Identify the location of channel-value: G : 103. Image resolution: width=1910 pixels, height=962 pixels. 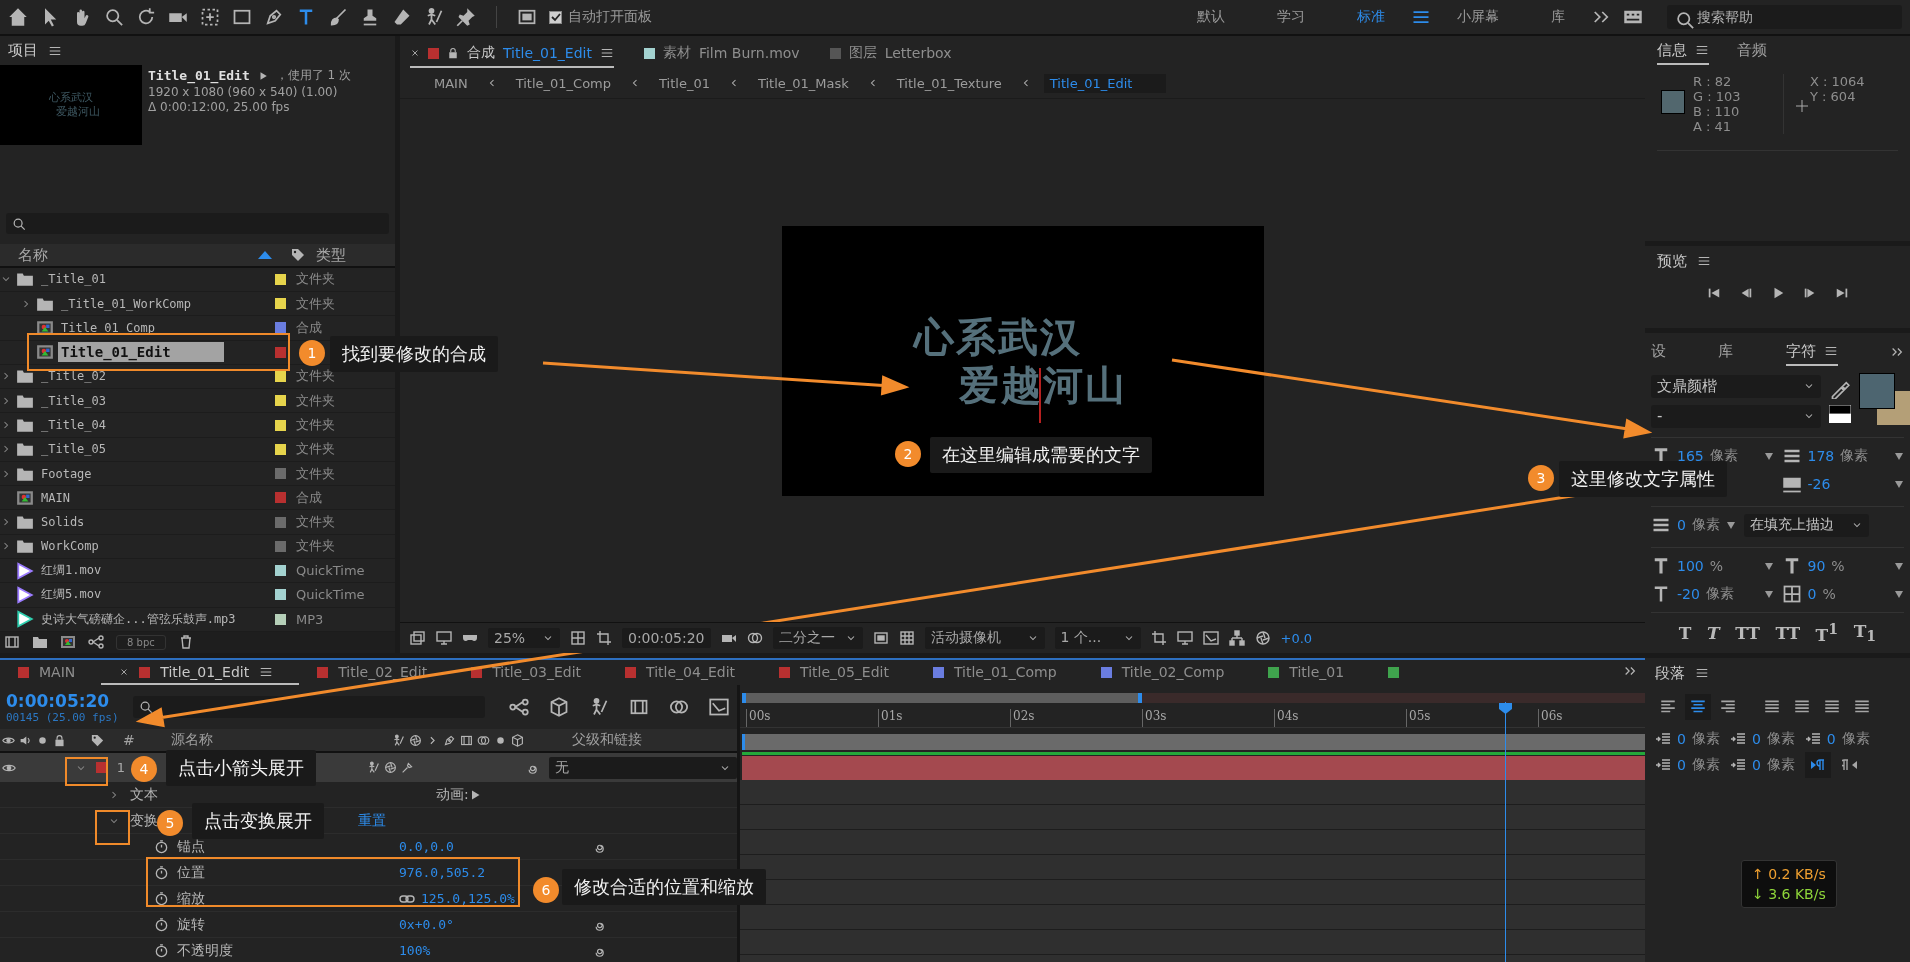
(1717, 96).